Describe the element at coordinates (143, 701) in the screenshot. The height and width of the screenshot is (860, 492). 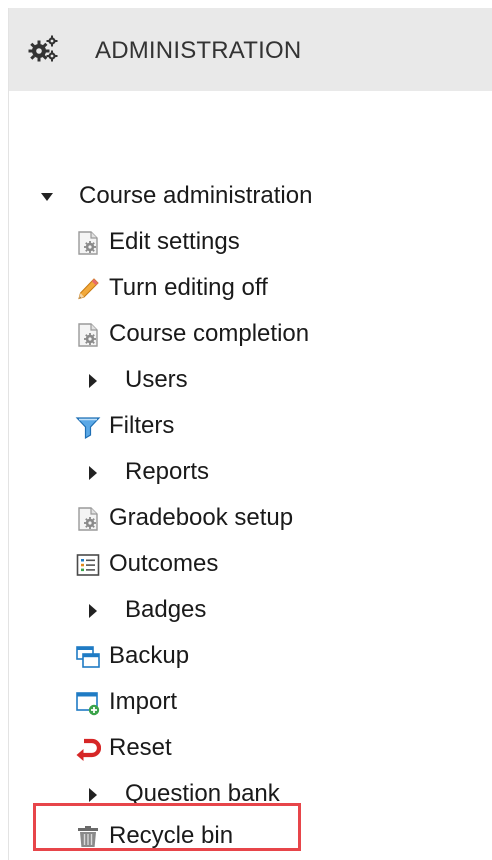
I see `tree-item-label: Import` at that location.